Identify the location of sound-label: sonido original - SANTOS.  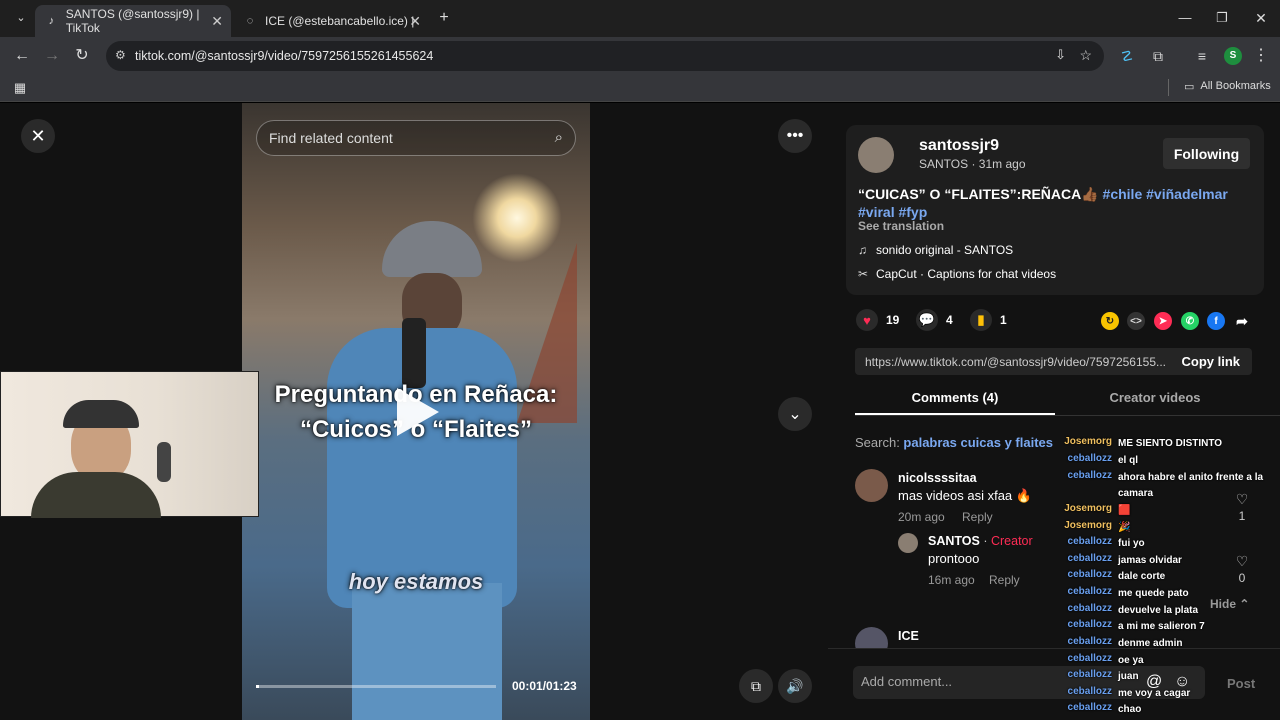
(945, 250).